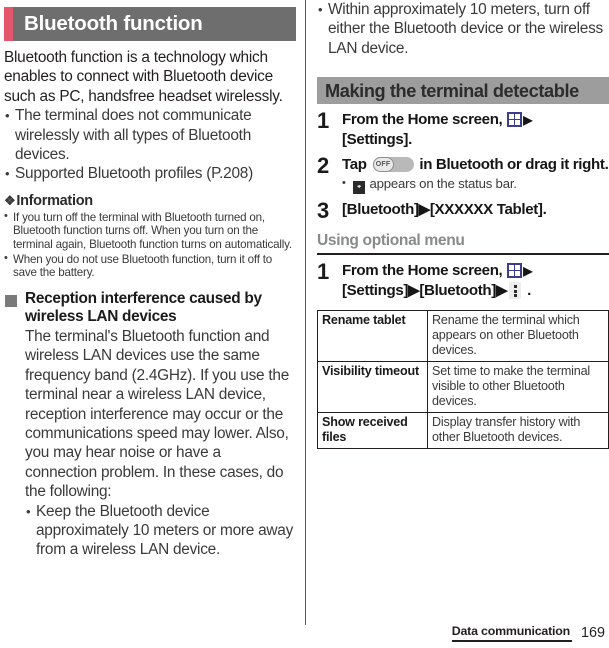 The width and height of the screenshot is (609, 648). What do you see at coordinates (323, 211) in the screenshot?
I see `step-number: 3` at bounding box center [323, 211].